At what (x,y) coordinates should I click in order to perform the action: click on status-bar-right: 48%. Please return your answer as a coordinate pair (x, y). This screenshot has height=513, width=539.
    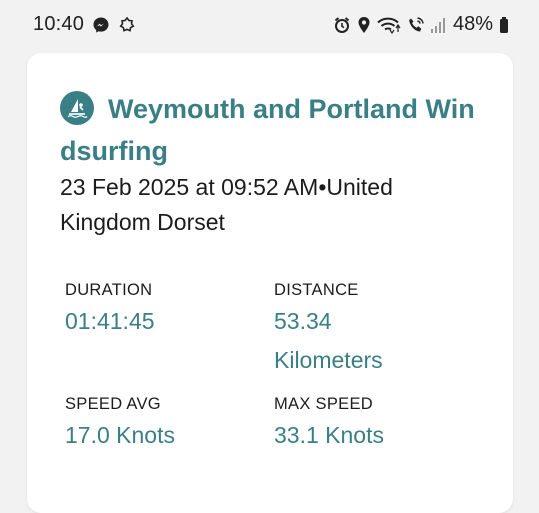
    Looking at the image, I should click on (421, 24).